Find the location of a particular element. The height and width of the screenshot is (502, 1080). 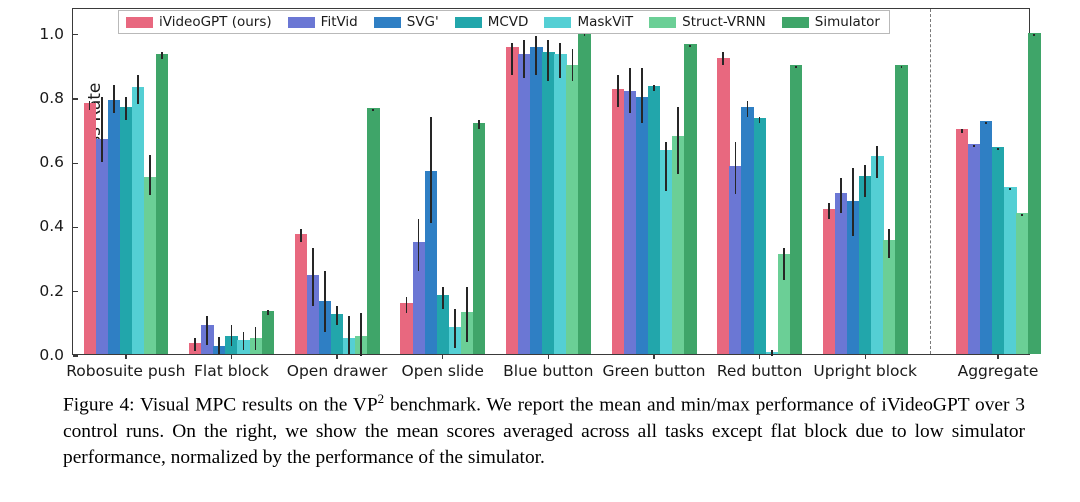

legend-label: SVG' is located at coordinates (422, 22).